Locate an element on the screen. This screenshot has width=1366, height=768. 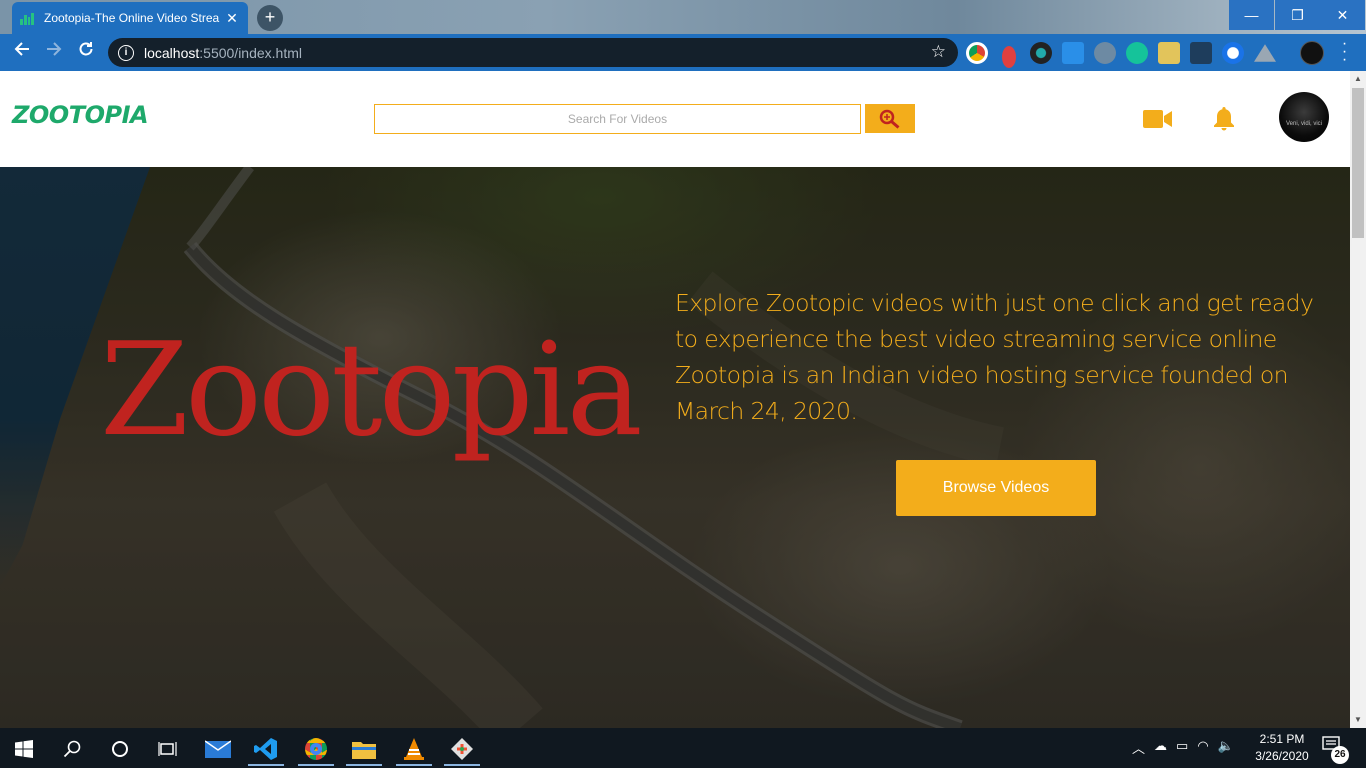
site-logo: ZOOTOPIA is located at coordinates (80, 115).